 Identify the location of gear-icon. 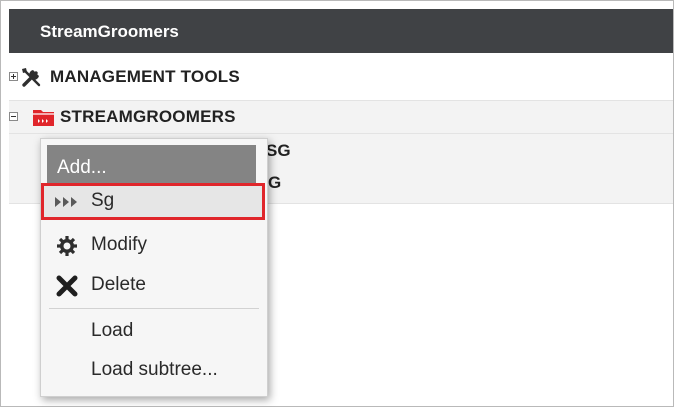
(67, 246).